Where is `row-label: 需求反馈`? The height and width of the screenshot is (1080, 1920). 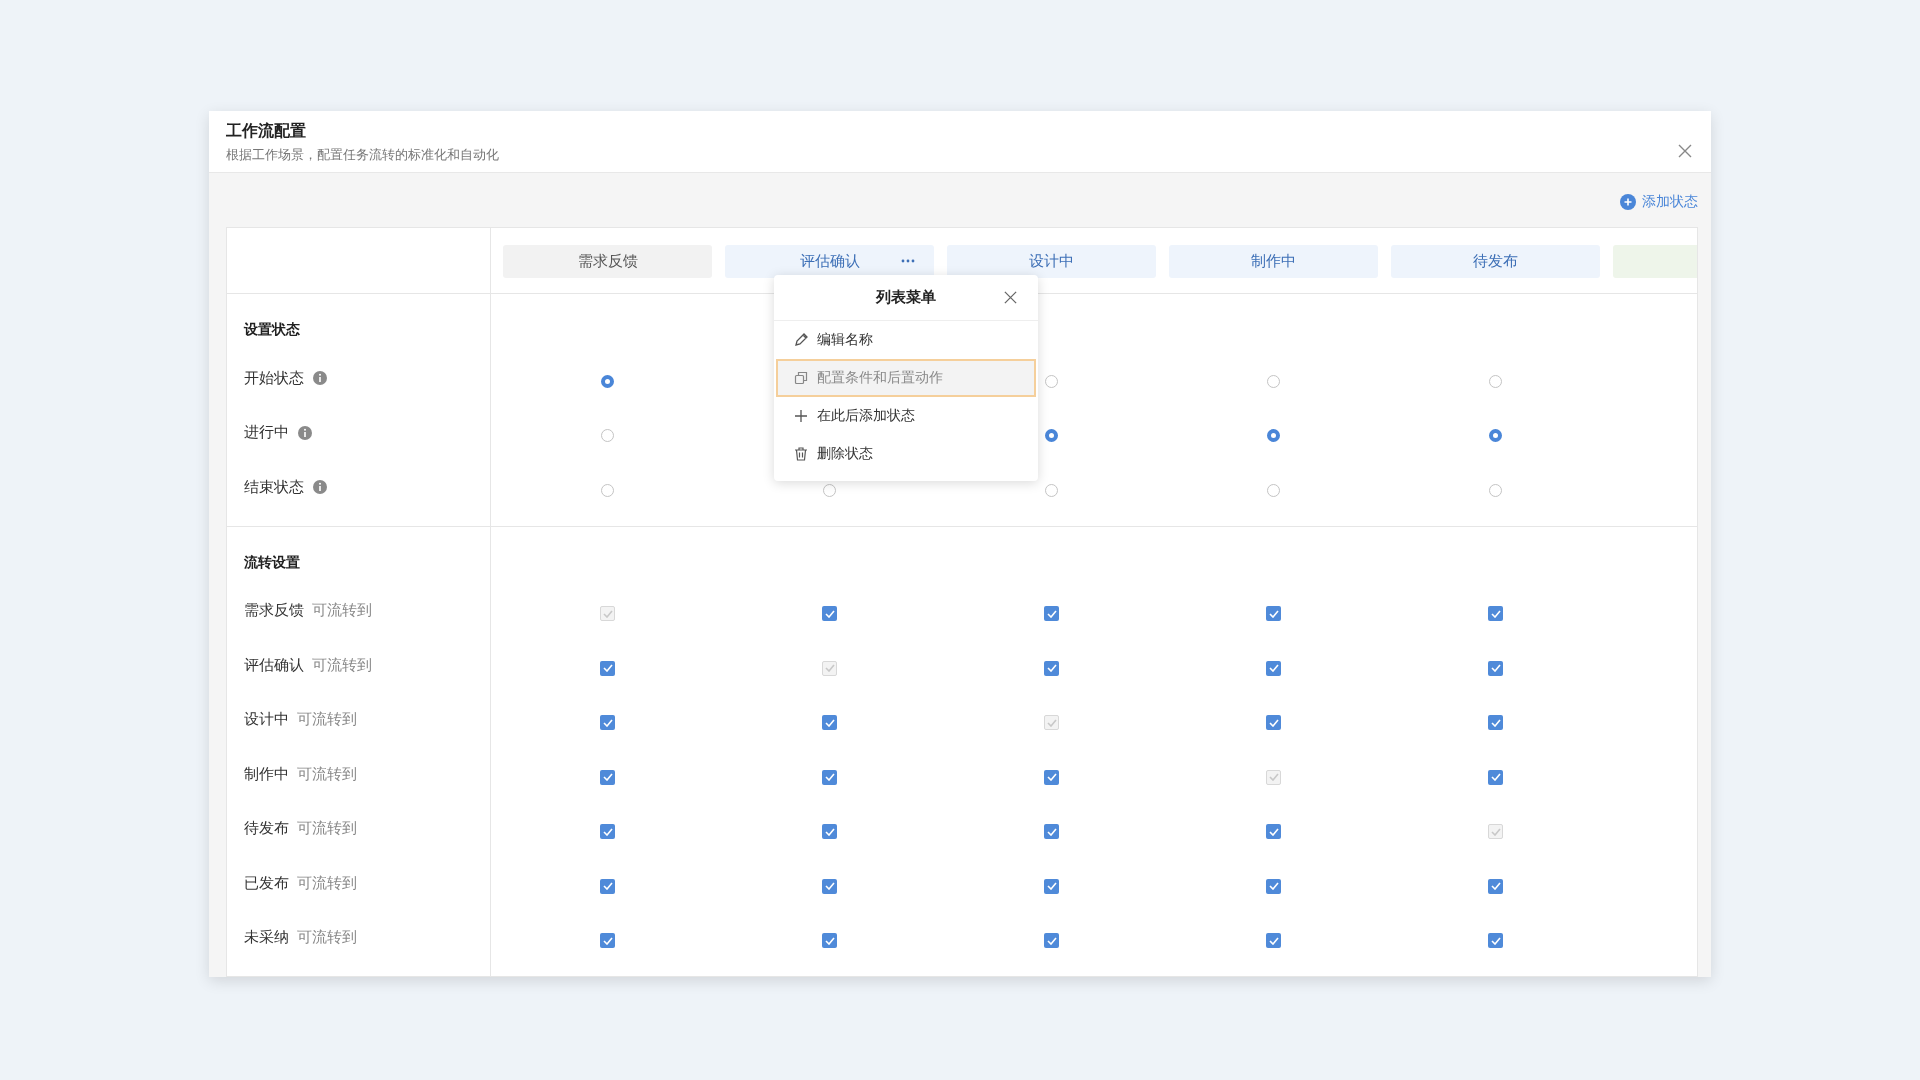 row-label: 需求反馈 is located at coordinates (274, 611).